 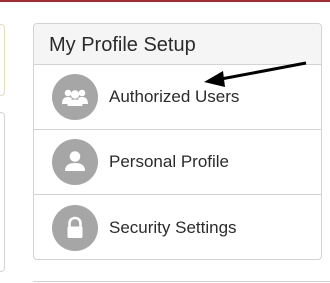 I want to click on left-card-partial-bottom, so click(x=2, y=192).